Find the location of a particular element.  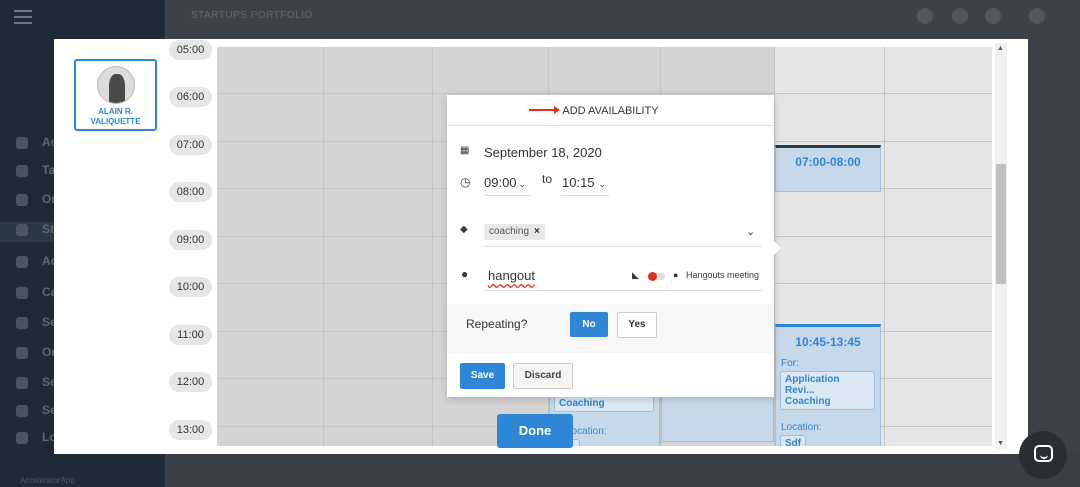

video-off-icon: ◣ is located at coordinates (635, 275).